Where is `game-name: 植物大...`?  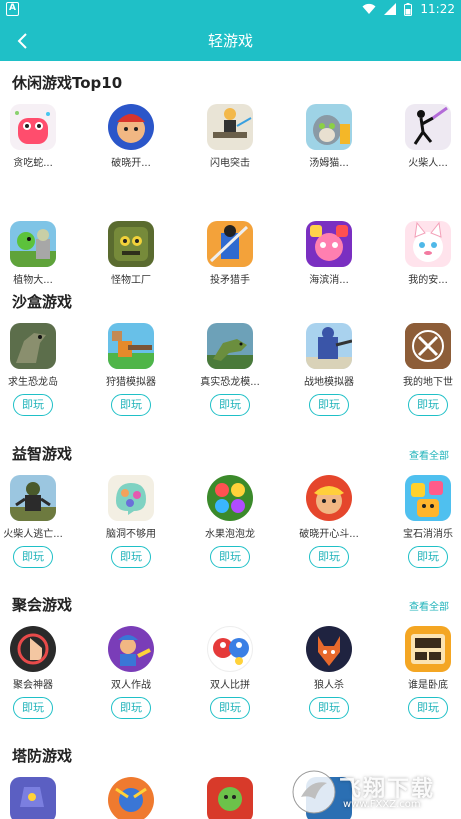 game-name: 植物大... is located at coordinates (33, 280).